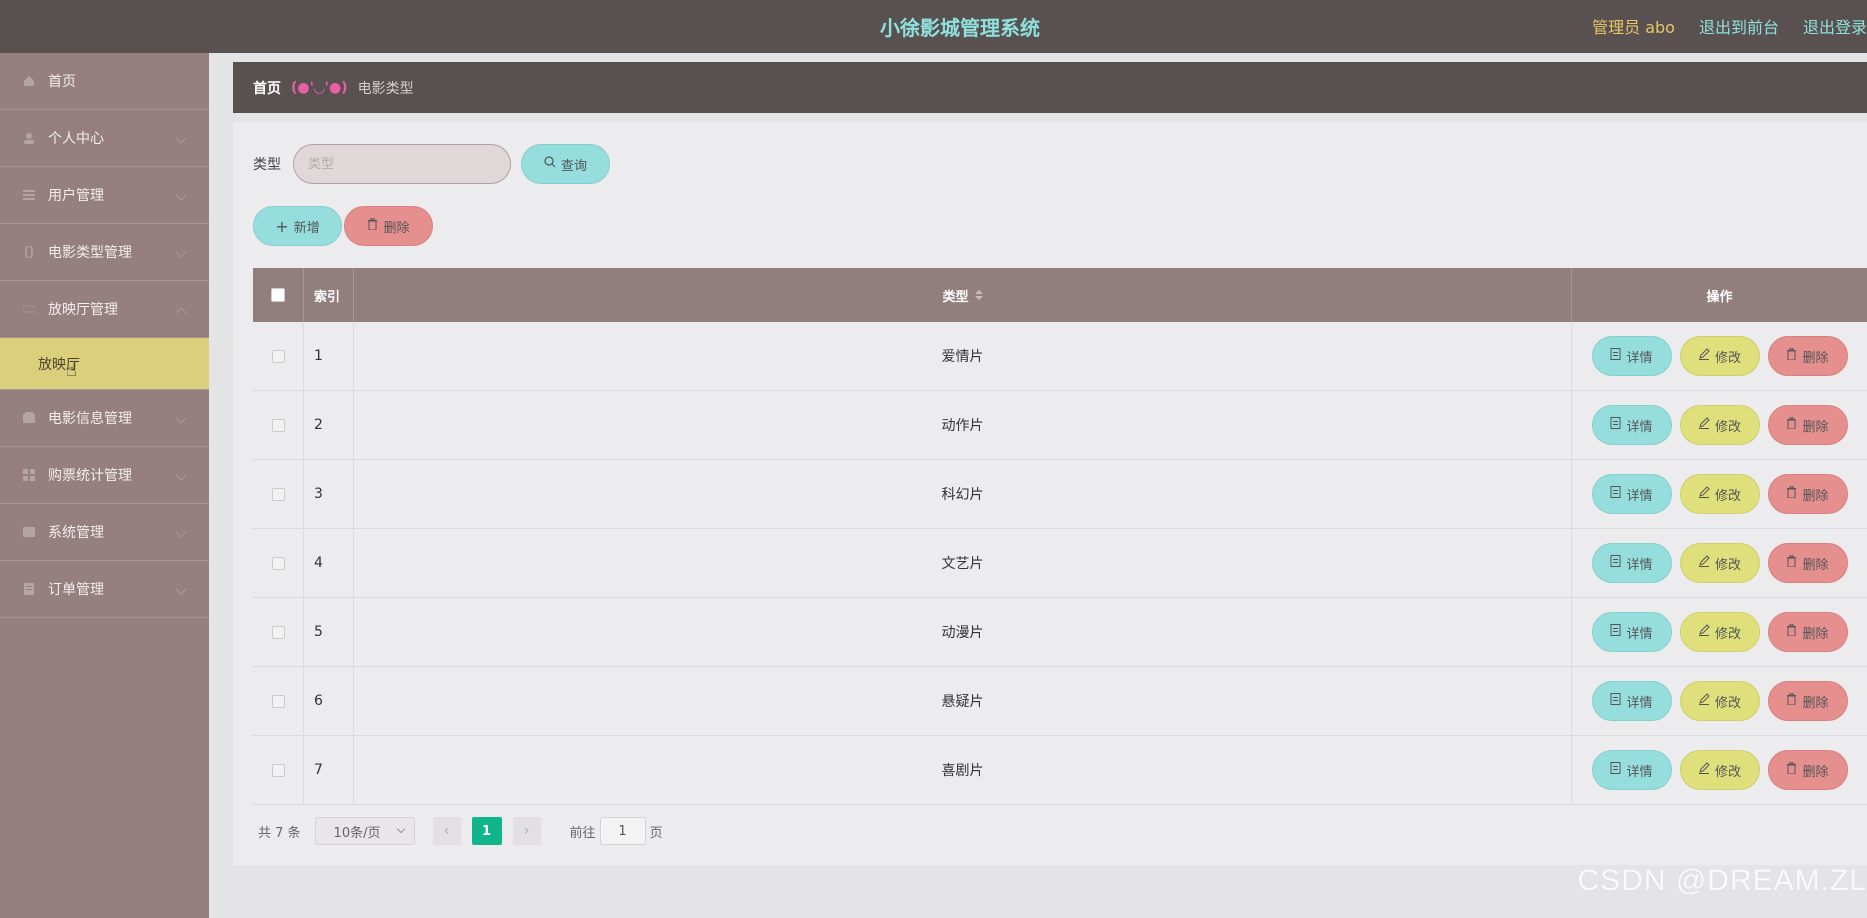 The image size is (1867, 918). I want to click on table-row: 5 动漫片 详情 修改 删除, so click(1060, 632).